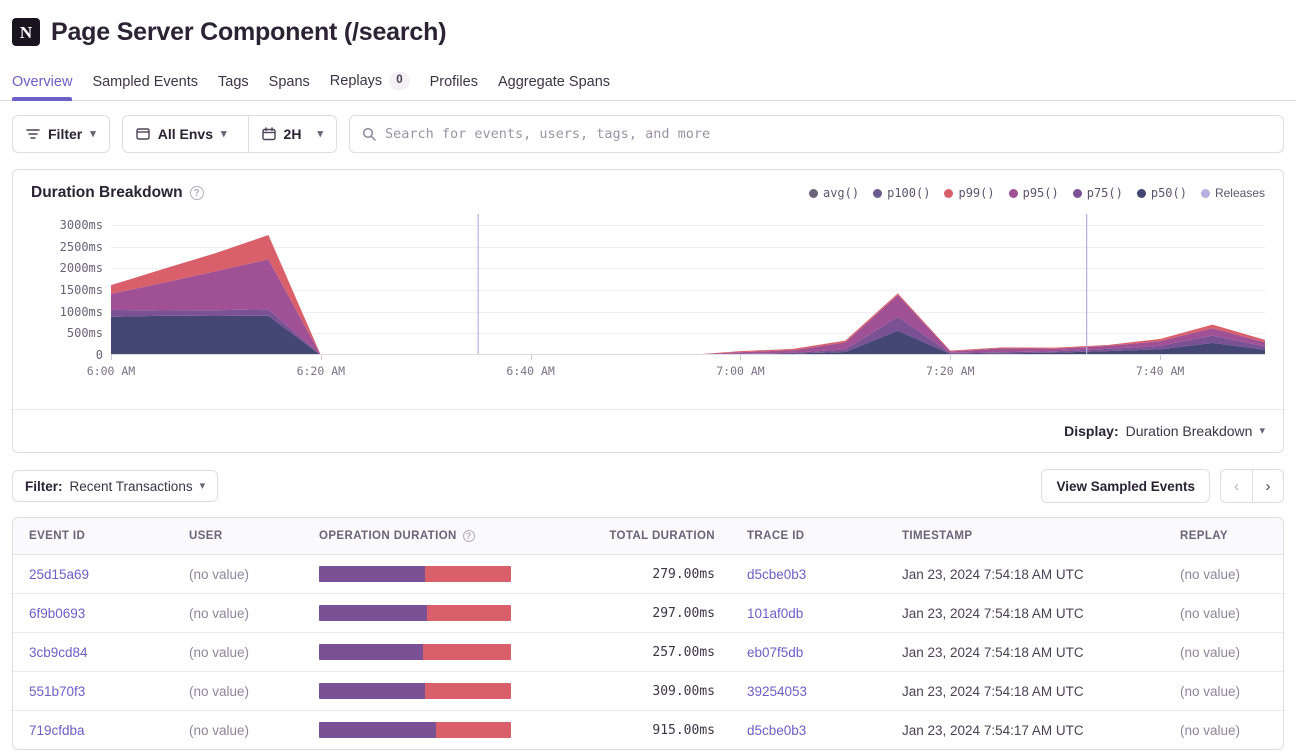 Image resolution: width=1296 pixels, height=753 pixels. I want to click on cell-user-text: (no value), so click(219, 574).